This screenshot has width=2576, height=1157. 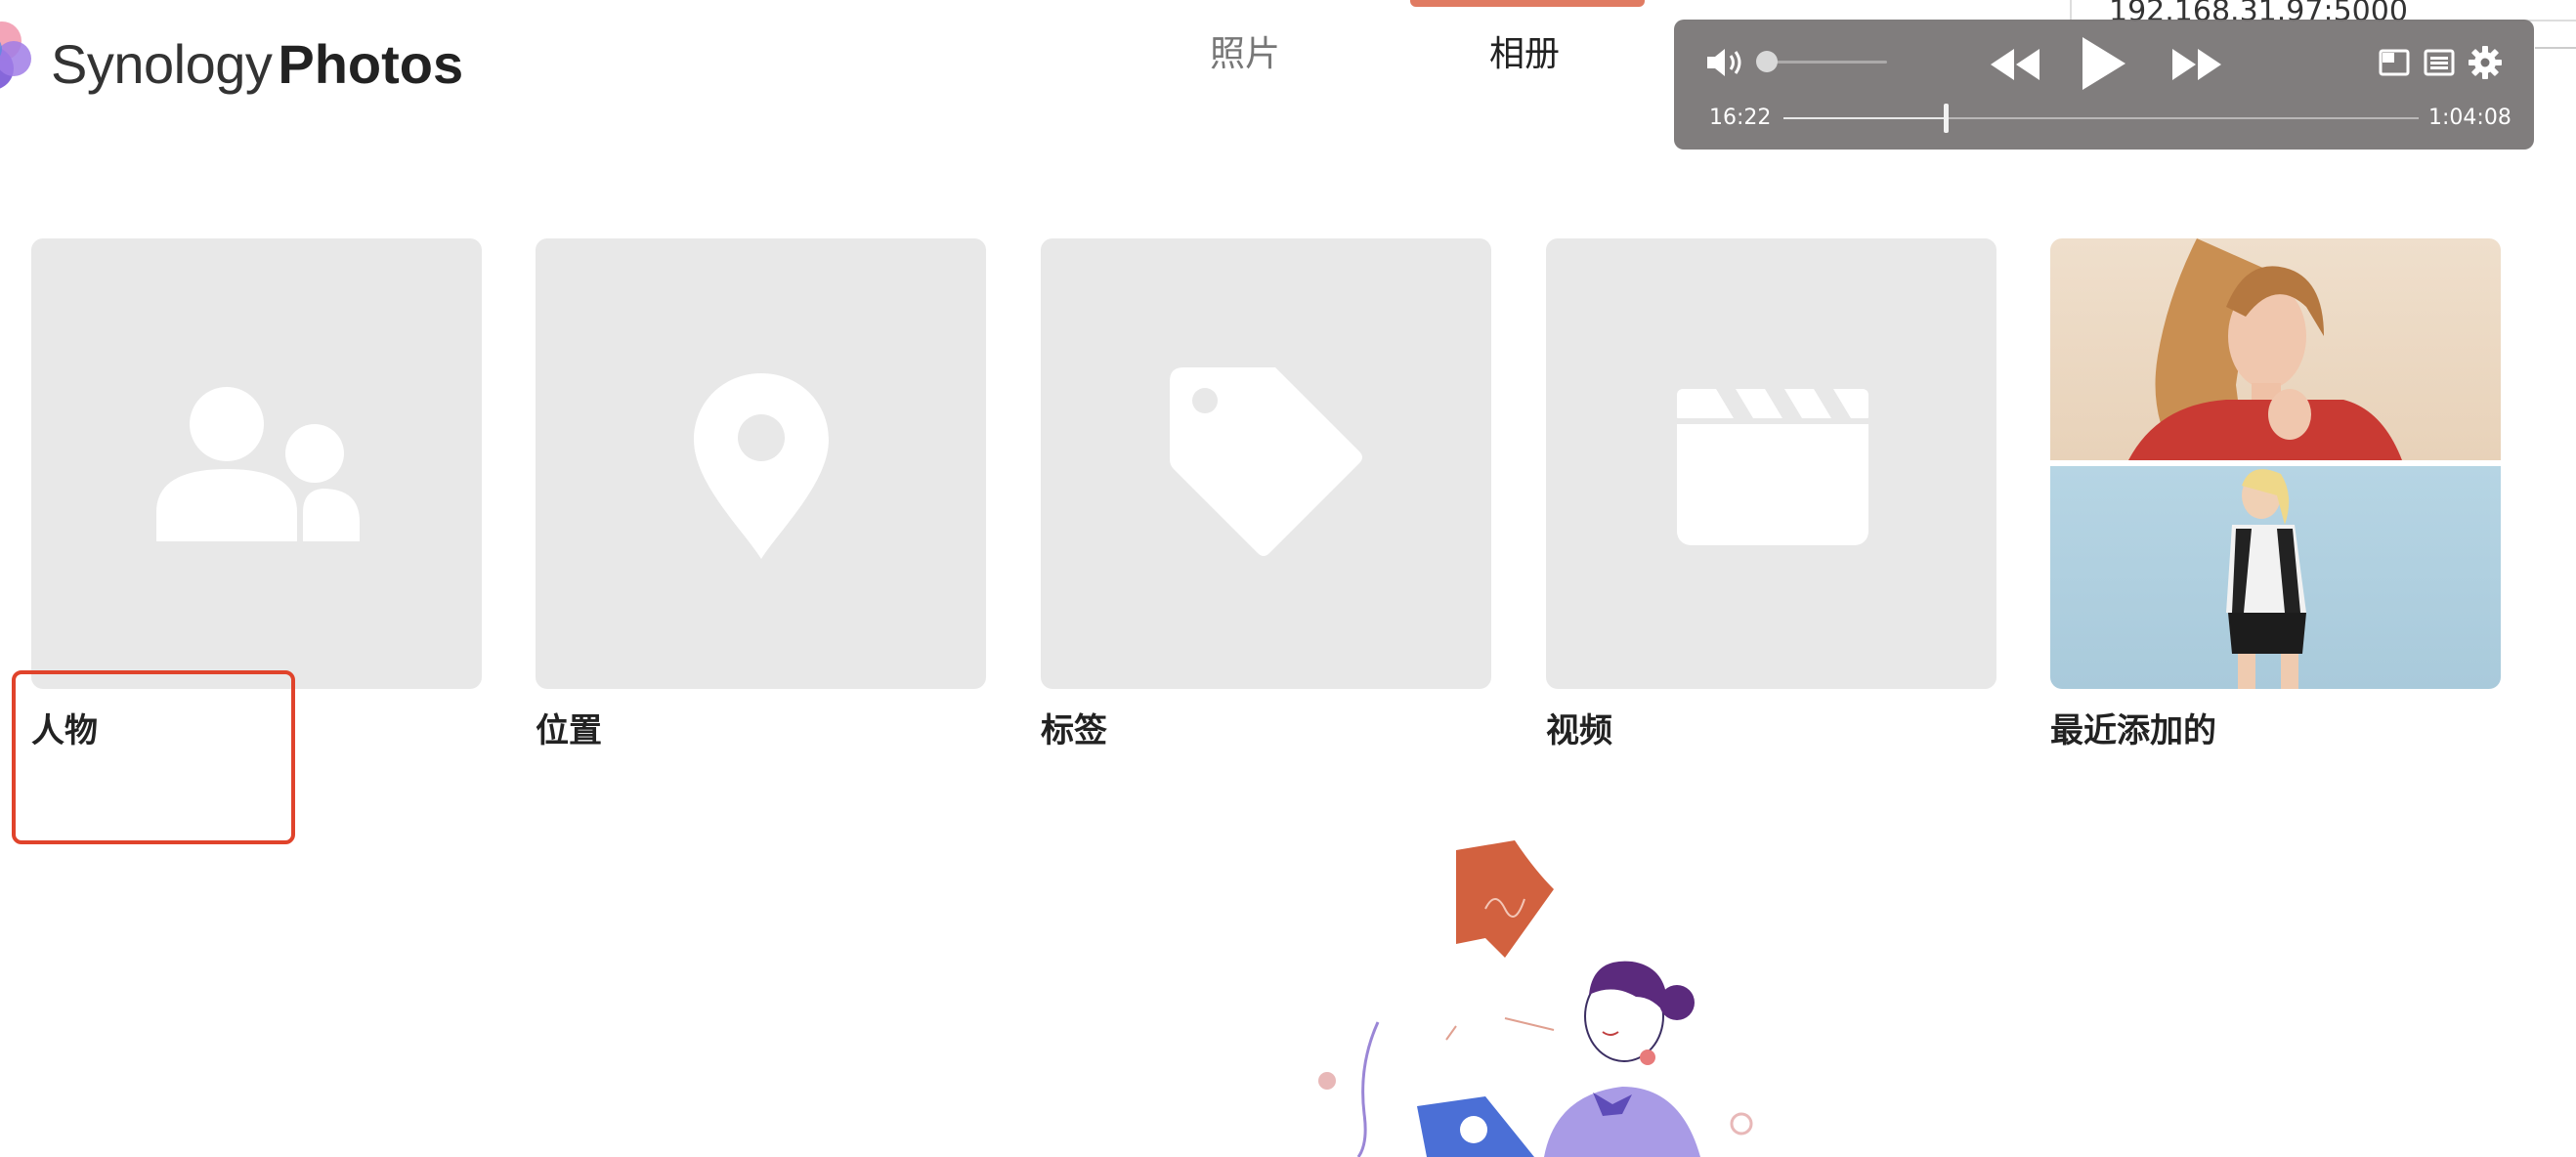 I want to click on volume-slider-knob, so click(x=1767, y=61).